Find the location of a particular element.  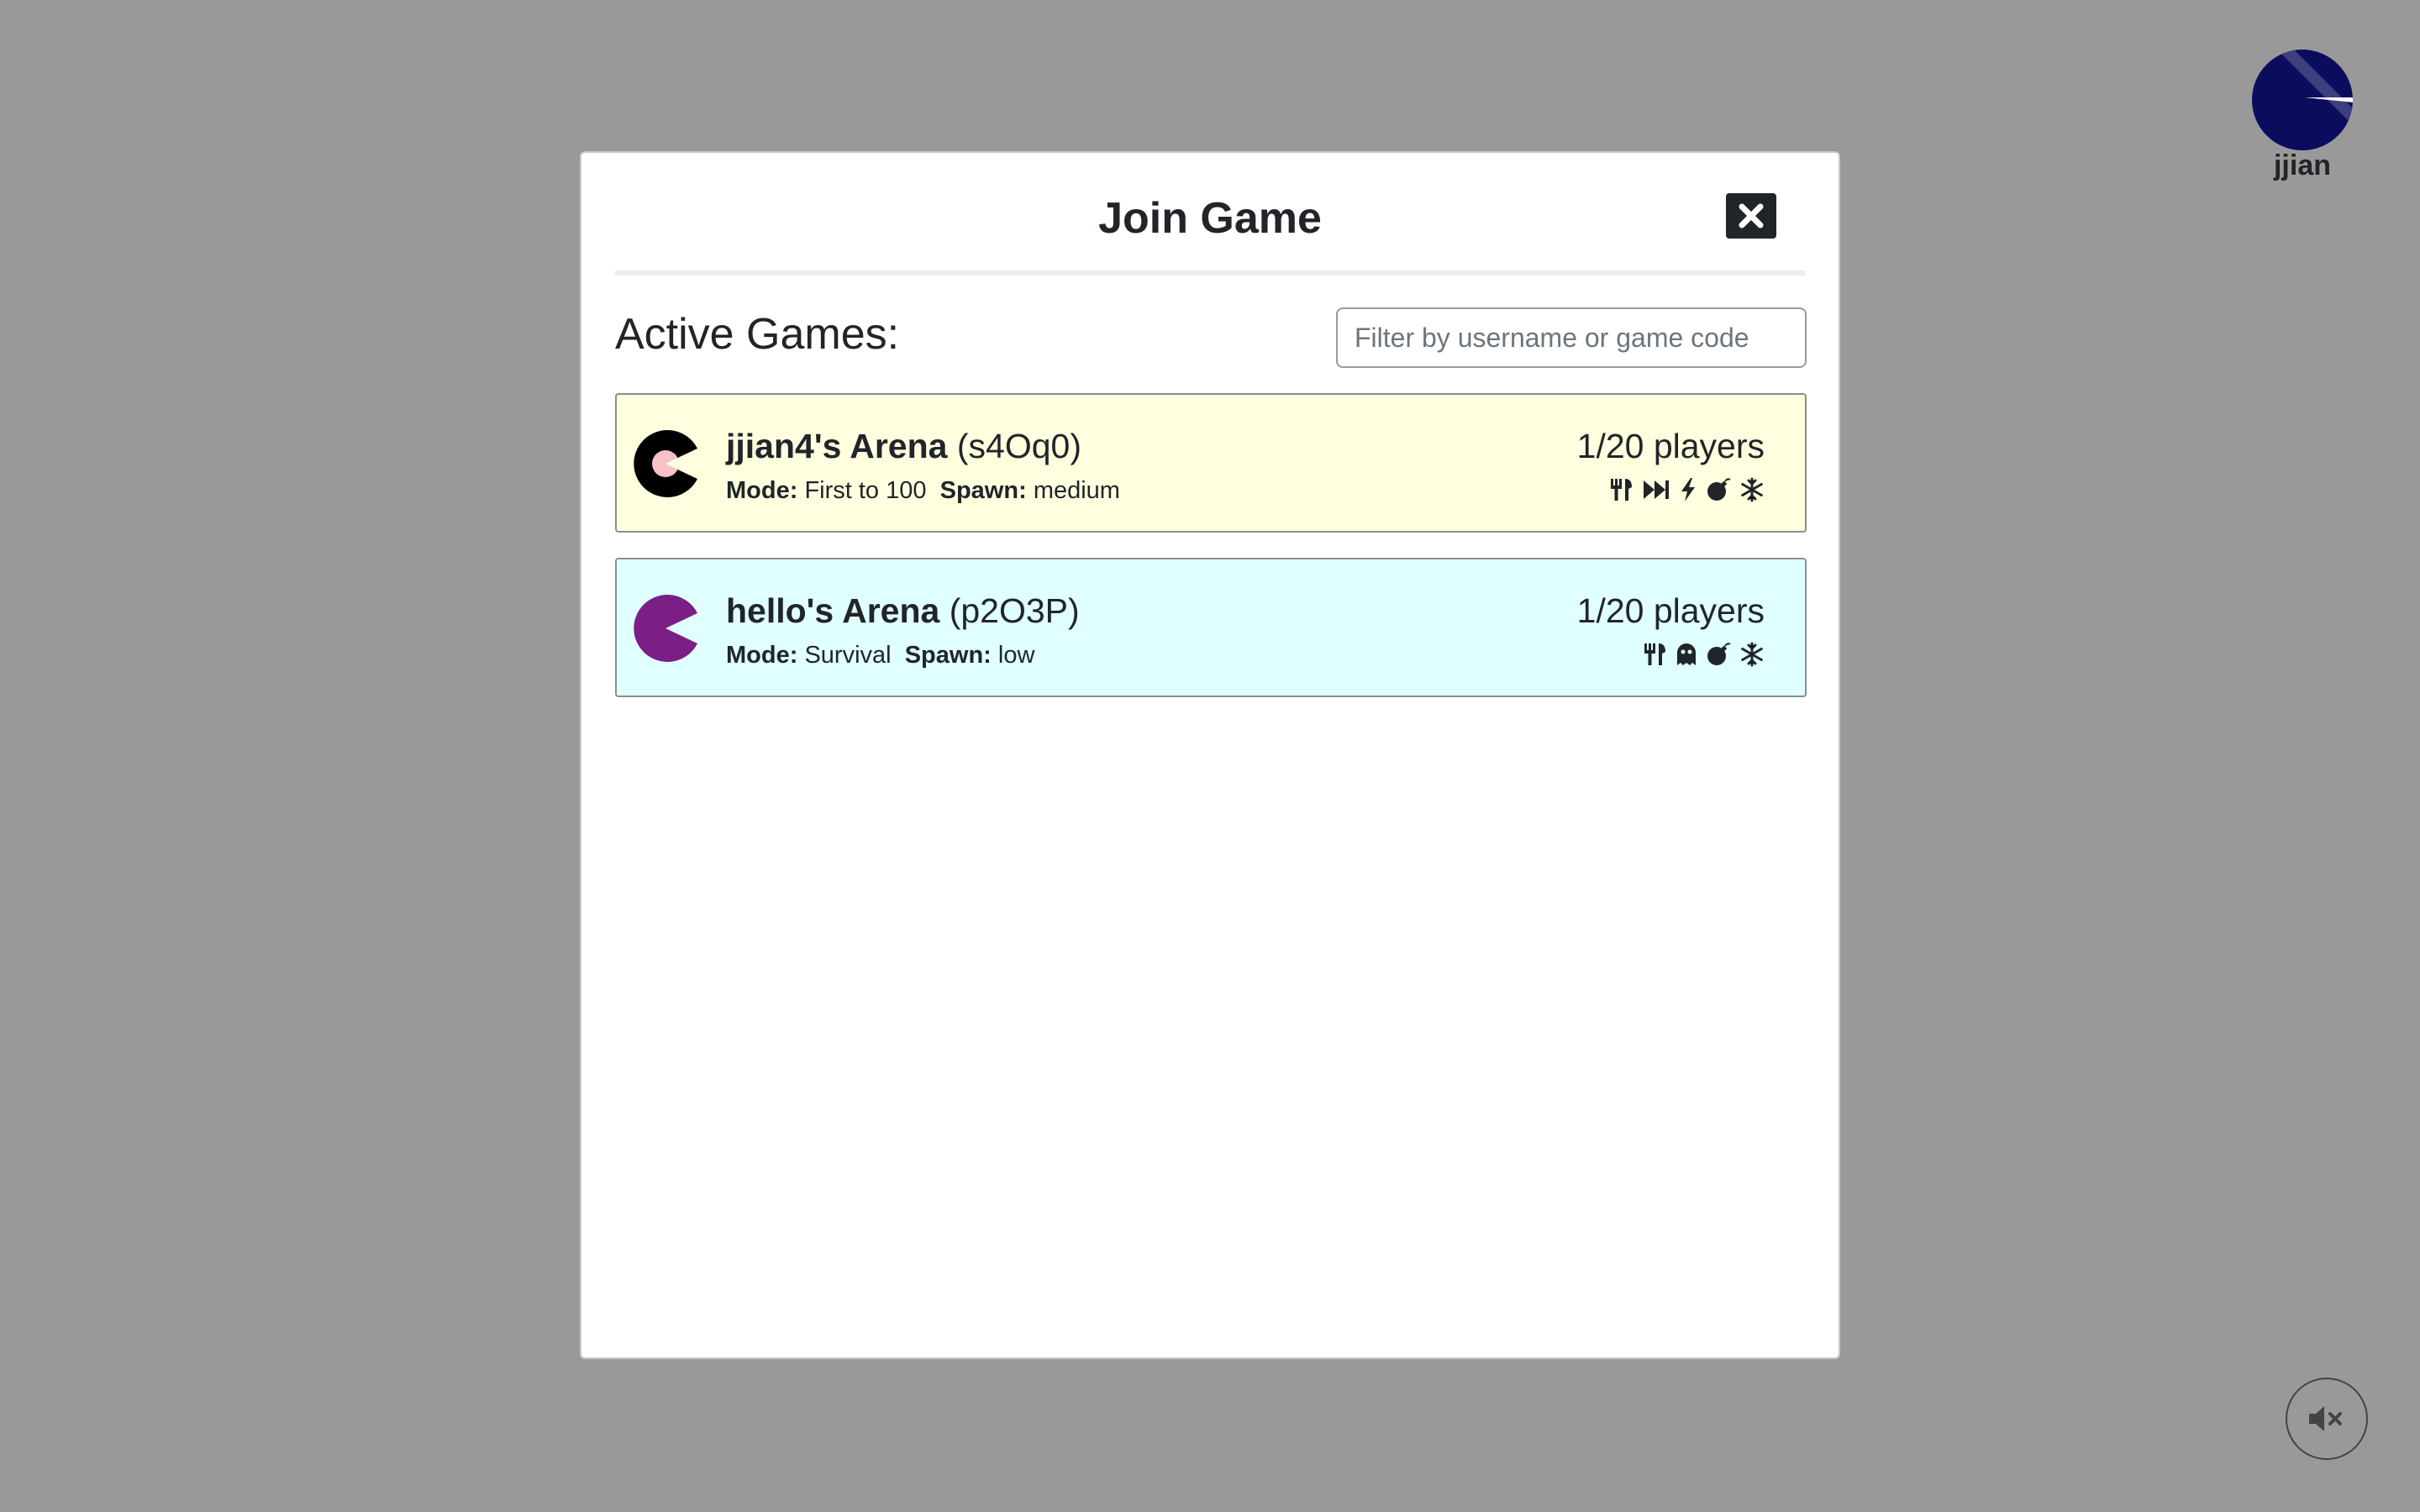

game-code: (s4Oq0) is located at coordinates (1019, 446).